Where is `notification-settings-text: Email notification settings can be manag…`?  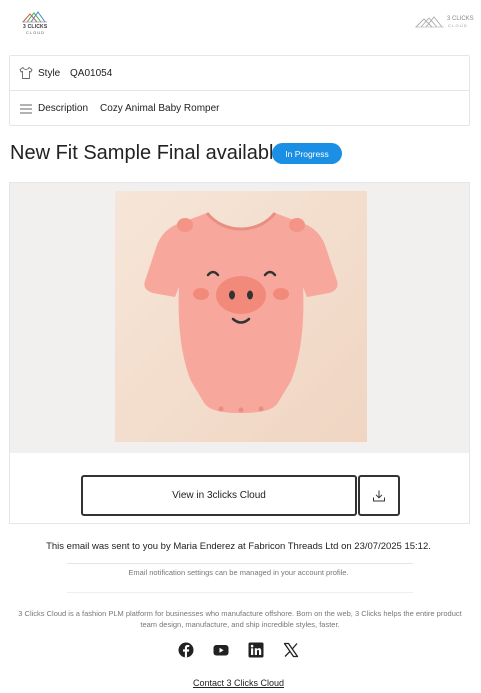 notification-settings-text: Email notification settings can be manag… is located at coordinates (238, 572).